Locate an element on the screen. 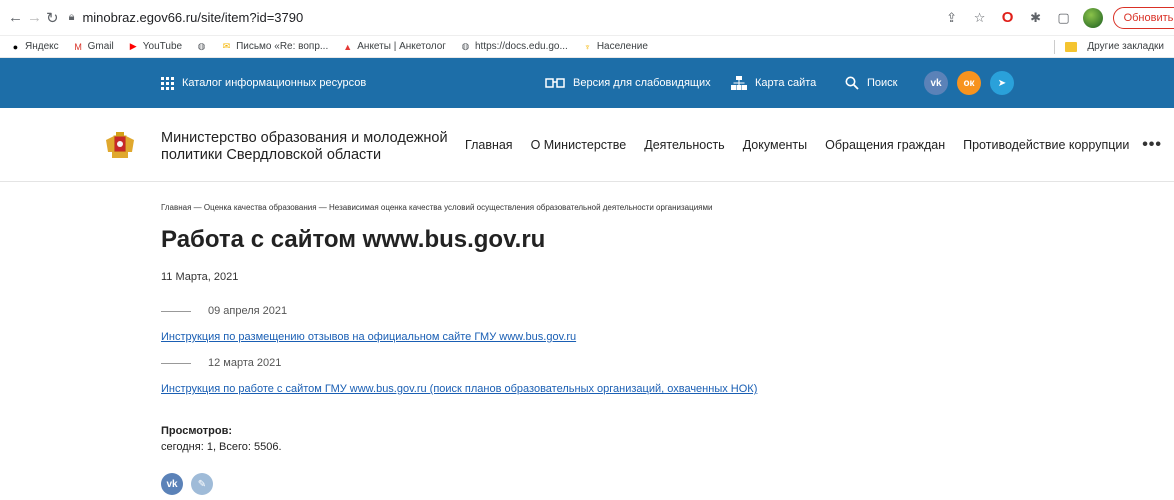 This screenshot has width=1174, height=500. update-button: Обновить is located at coordinates (1143, 17).